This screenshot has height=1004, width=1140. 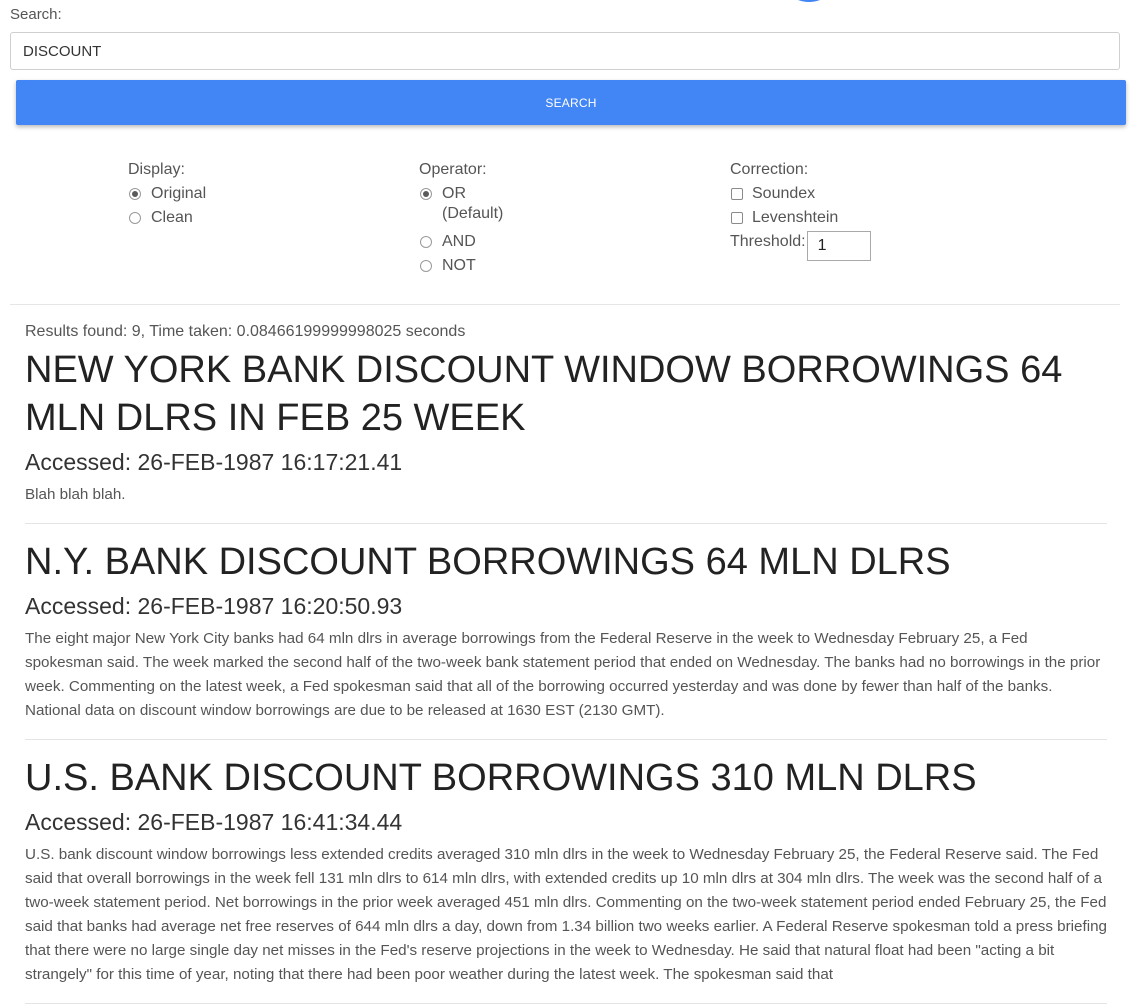 What do you see at coordinates (172, 217) in the screenshot?
I see `display-option-label: Clean` at bounding box center [172, 217].